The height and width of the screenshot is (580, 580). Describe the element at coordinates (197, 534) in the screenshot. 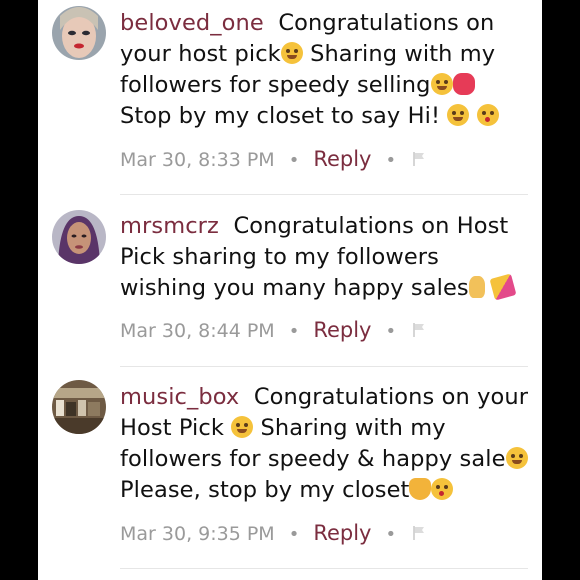

I see `timestamp: Mar 30, 9:35 PM` at that location.